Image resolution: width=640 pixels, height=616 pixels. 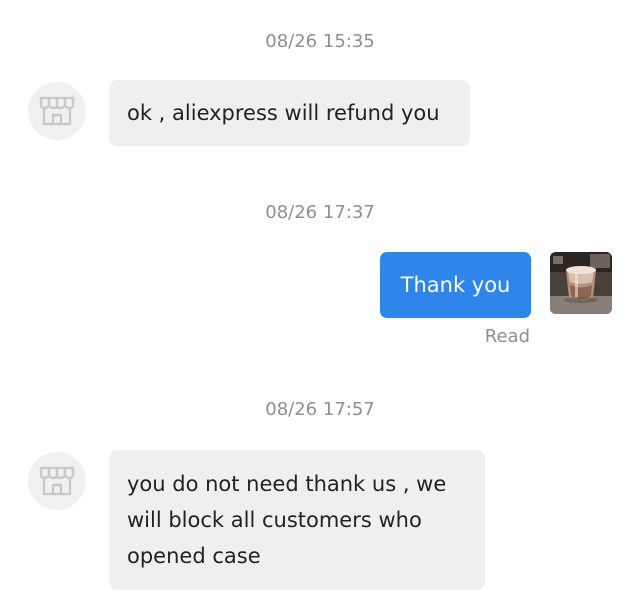 I want to click on read-receipt: Read, so click(x=507, y=336).